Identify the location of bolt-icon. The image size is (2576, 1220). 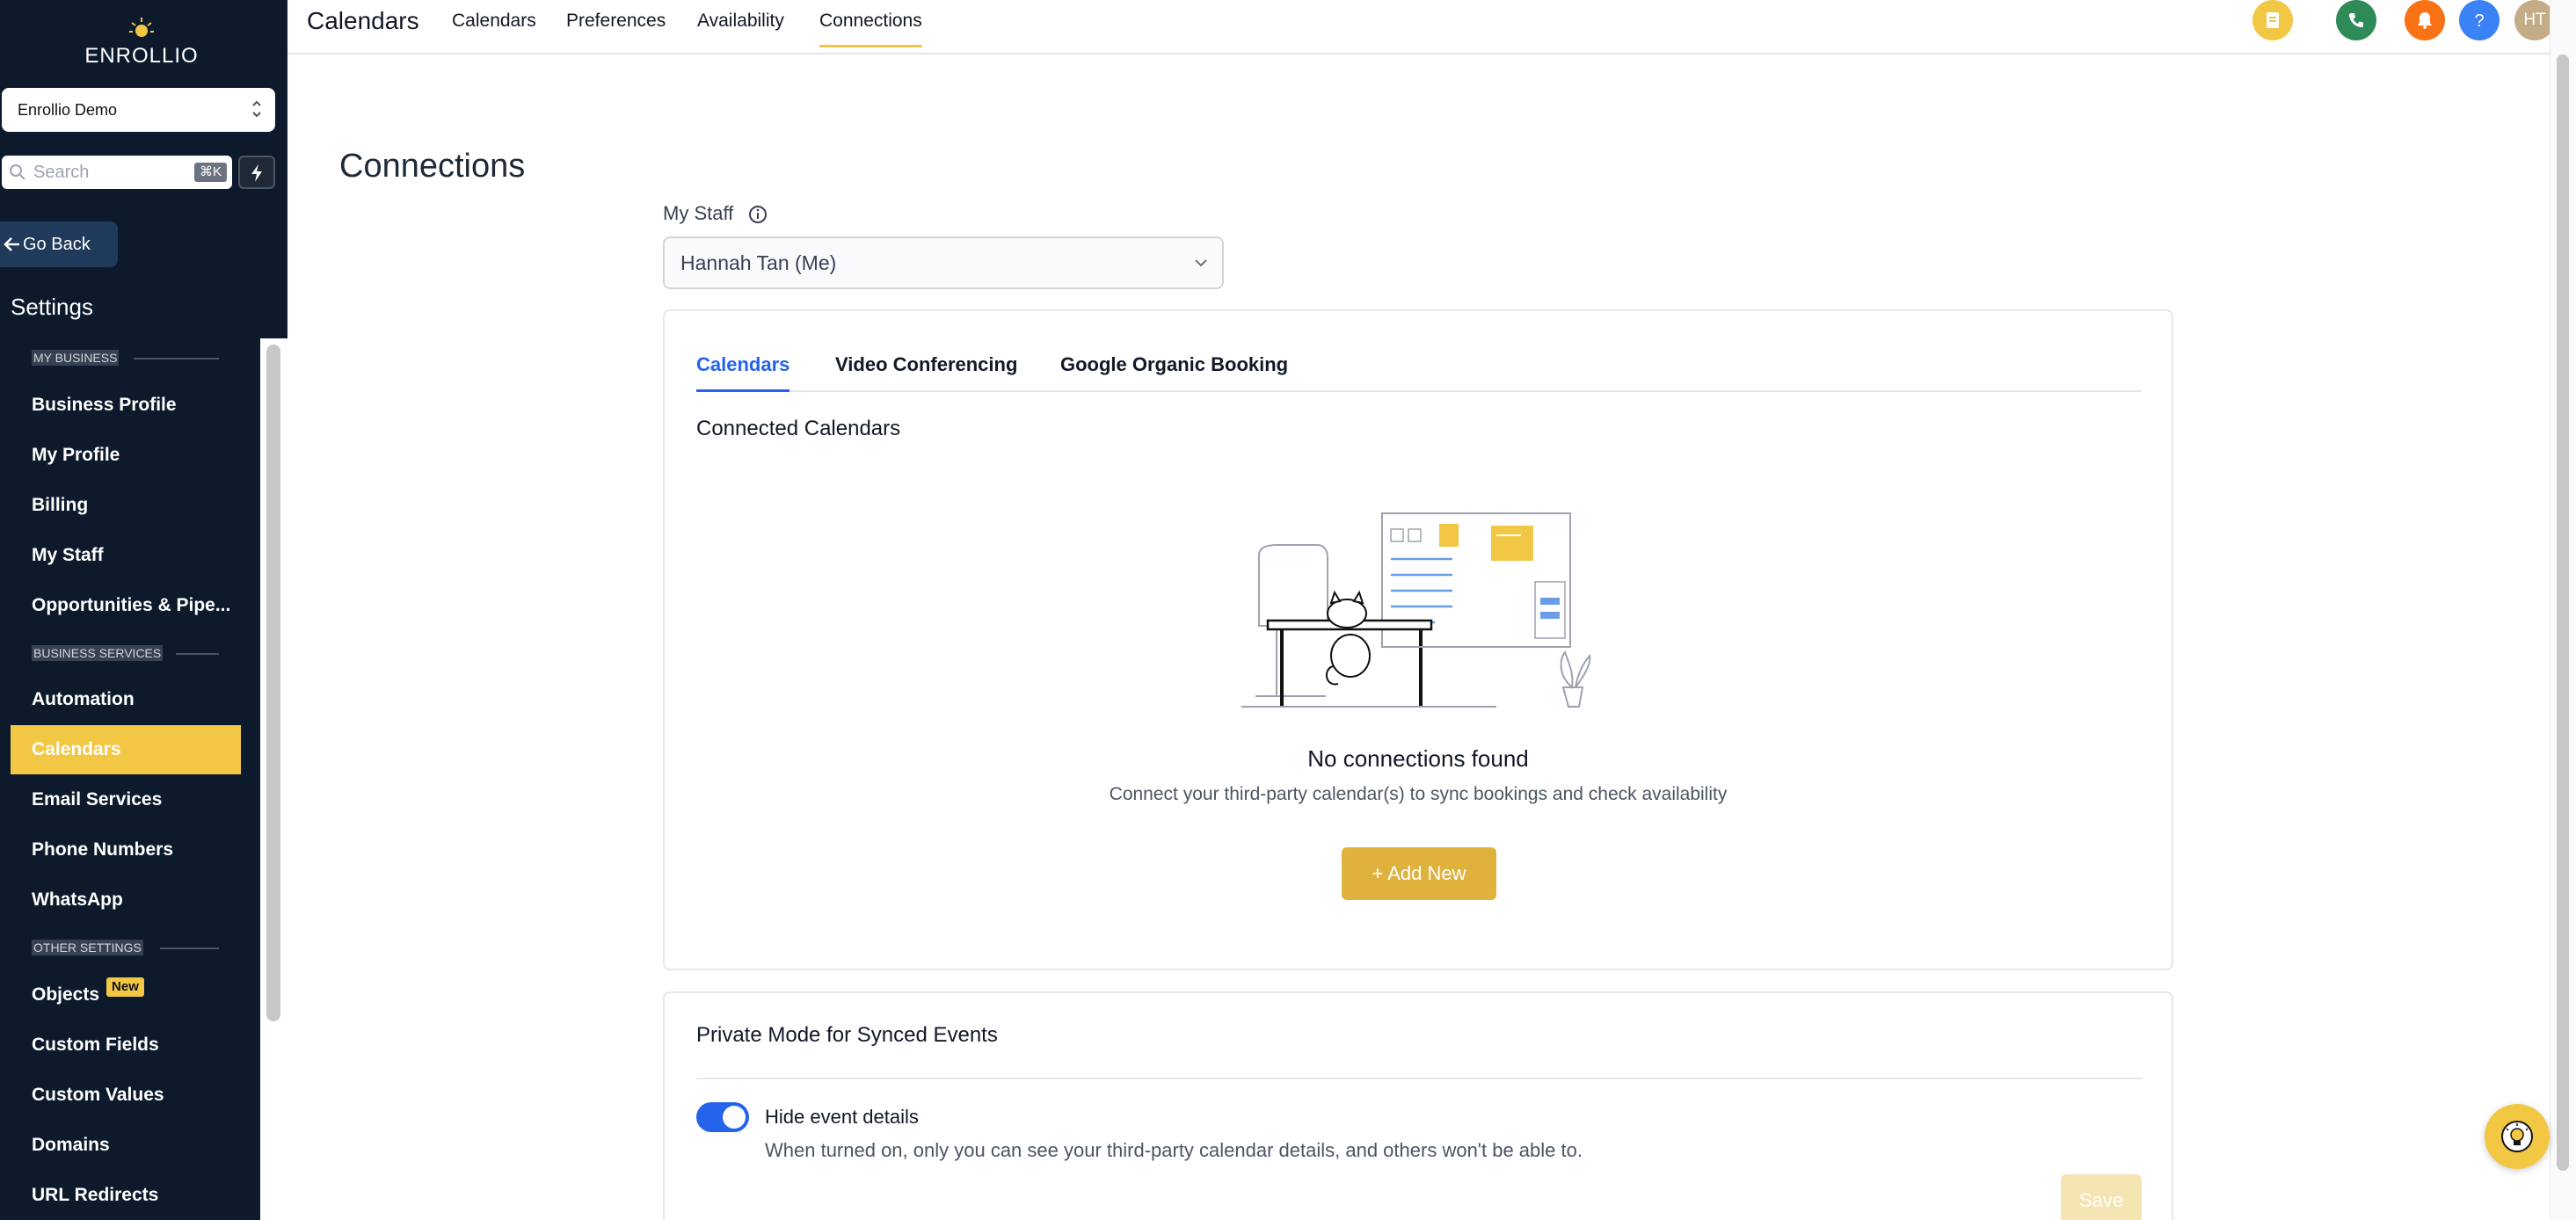
(256, 173).